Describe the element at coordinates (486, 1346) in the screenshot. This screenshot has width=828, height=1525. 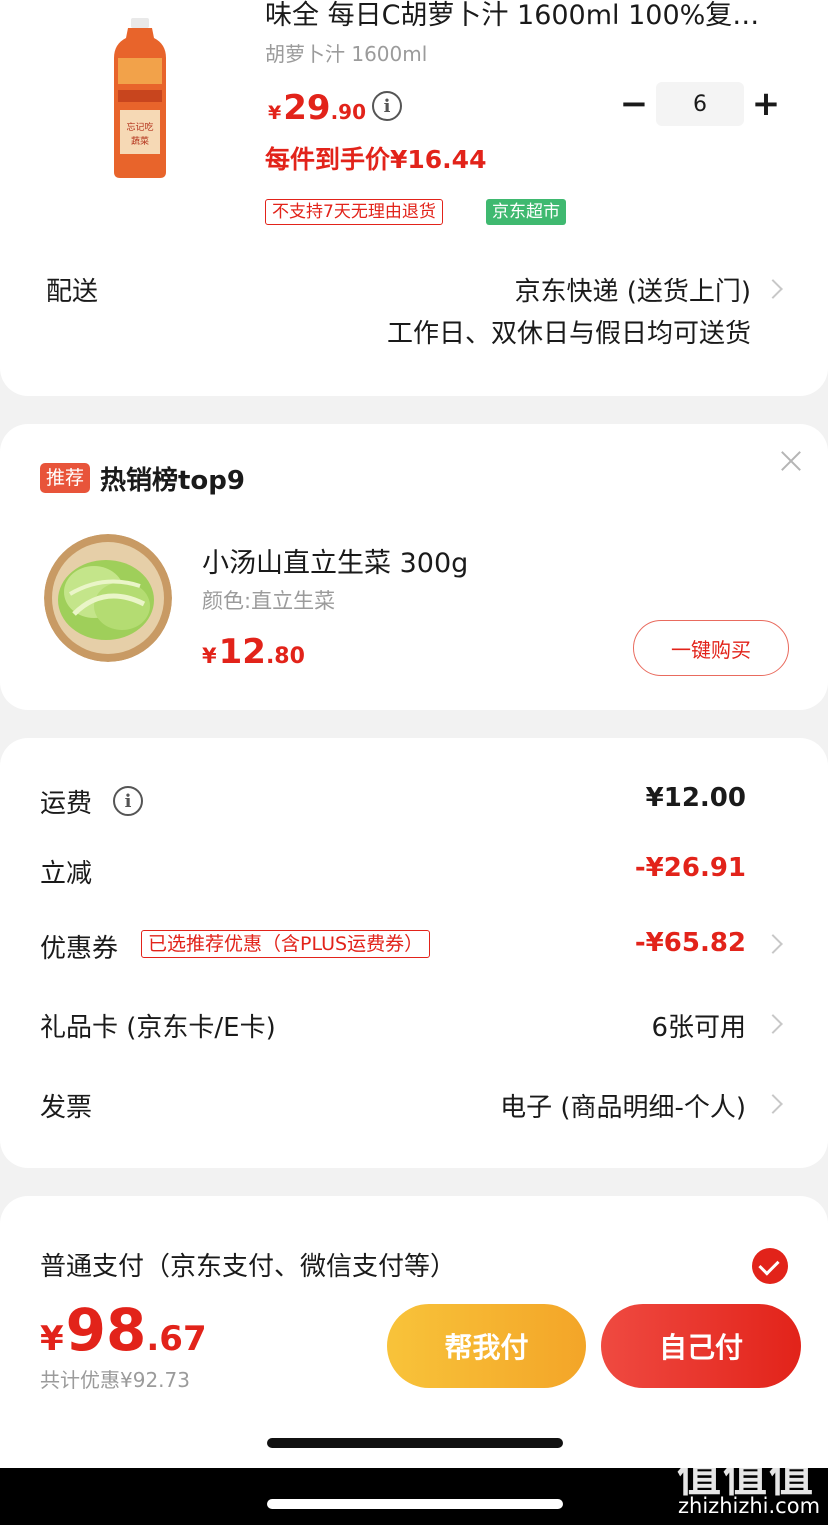
I see `help-pay-button: 帮我付` at that location.